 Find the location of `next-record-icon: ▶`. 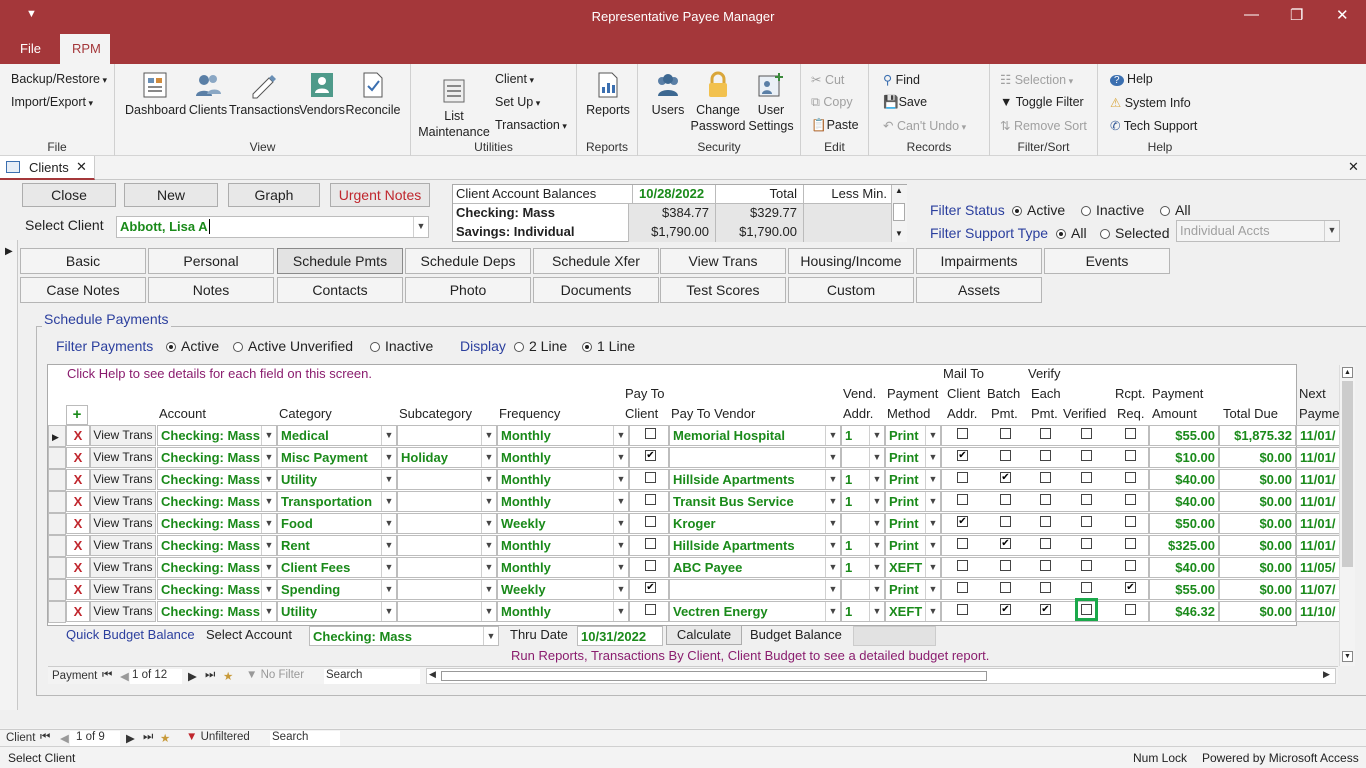

next-record-icon: ▶ is located at coordinates (130, 738).